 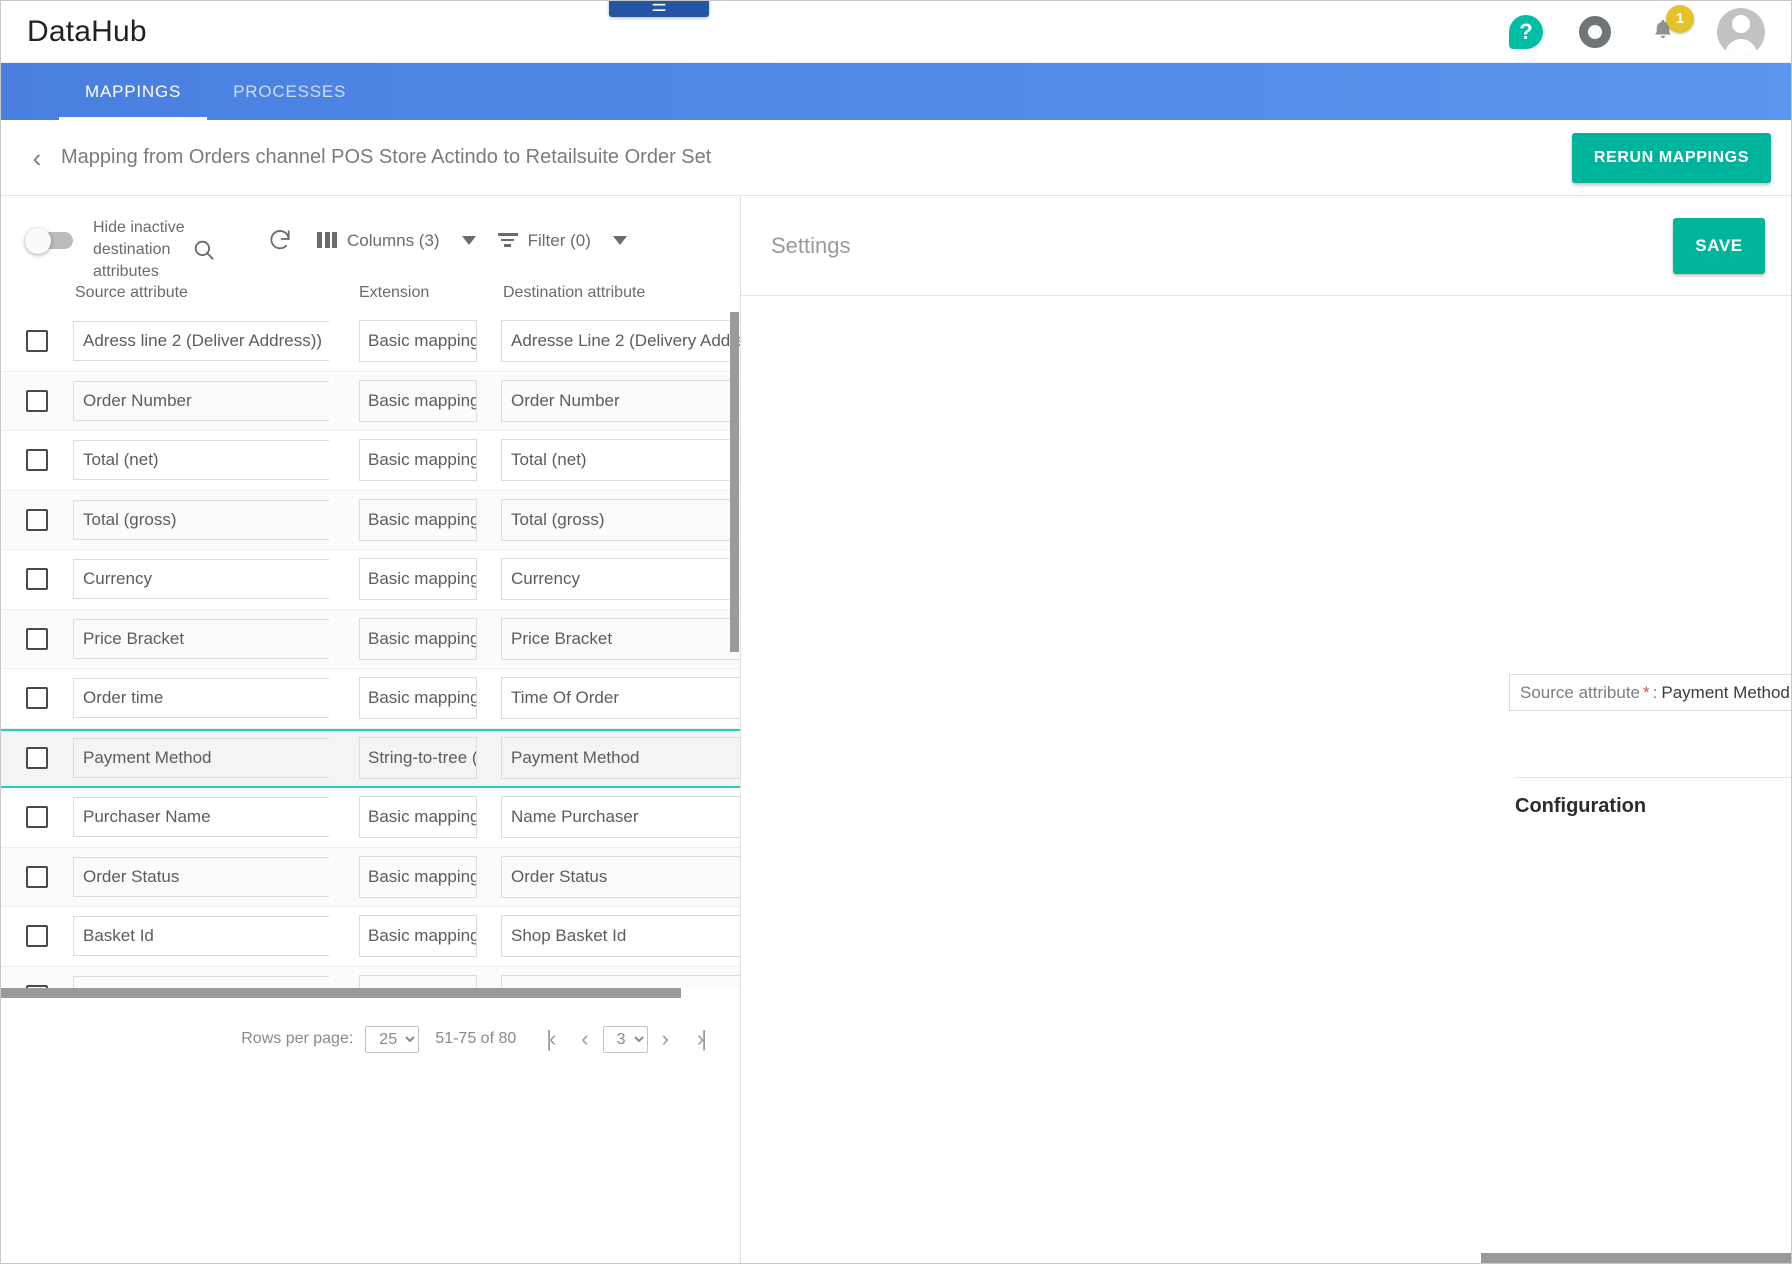 What do you see at coordinates (201, 519) in the screenshot?
I see `source-attribute-cell: Total (gross)` at bounding box center [201, 519].